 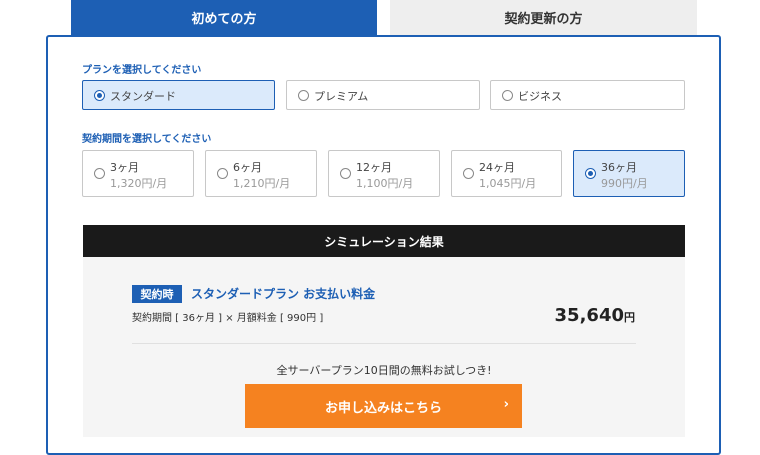 I want to click on free-trial-note: 全サーバープラン10日間の無料お試しつき!, so click(x=384, y=370).